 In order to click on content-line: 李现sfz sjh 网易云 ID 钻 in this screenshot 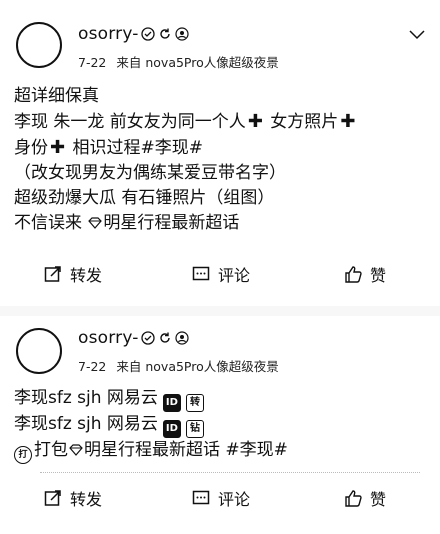, I will do `click(151, 425)`.